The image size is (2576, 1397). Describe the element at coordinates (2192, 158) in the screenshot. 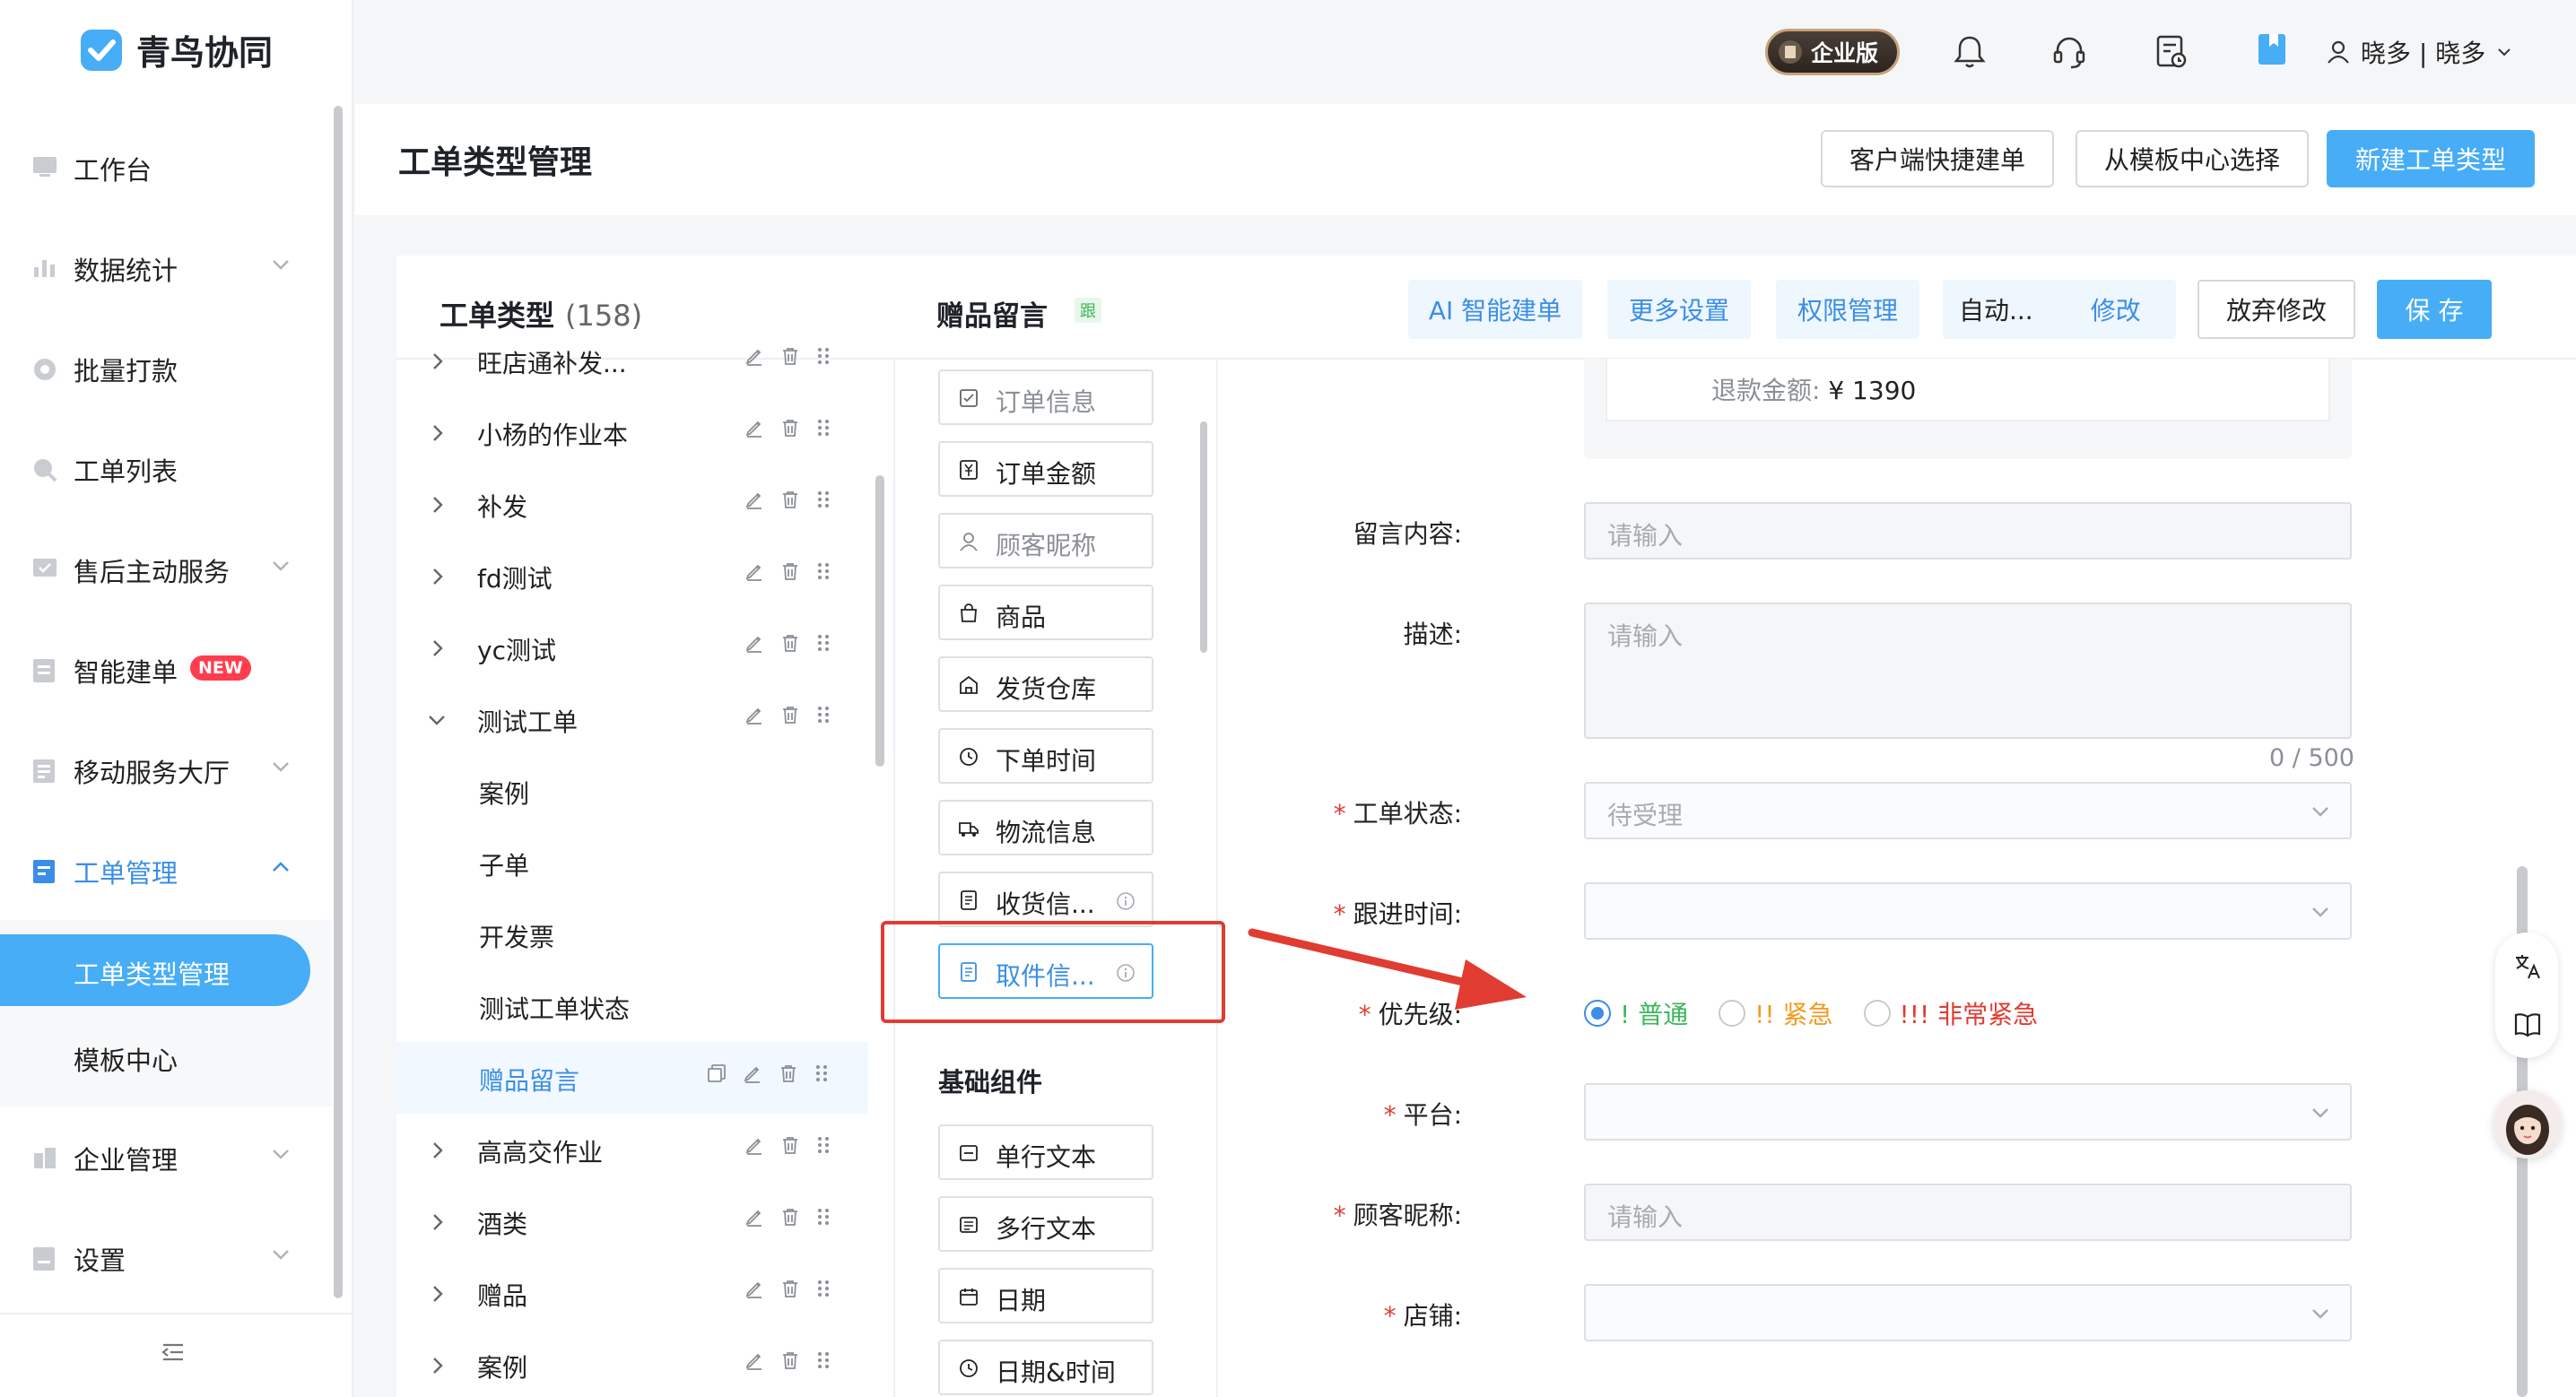

I see `from-template-button: 从模板中心选择` at that location.